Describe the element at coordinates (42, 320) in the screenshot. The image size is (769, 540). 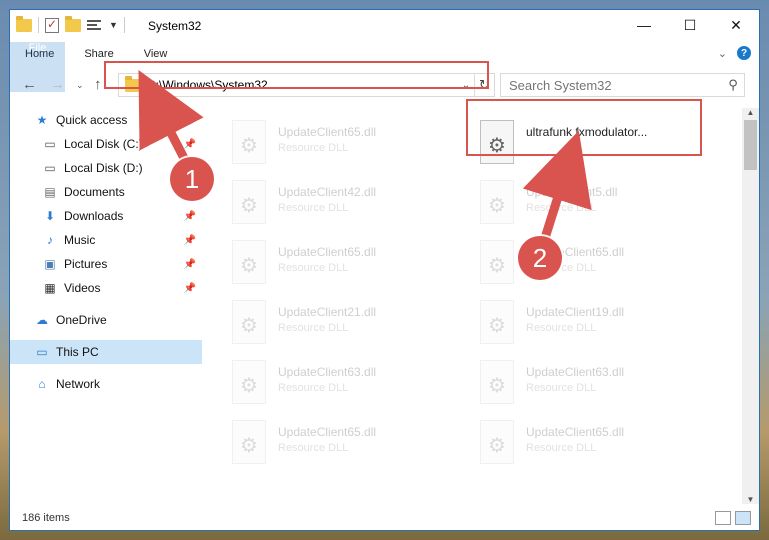
I see `cloud-icon: ☁` at that location.